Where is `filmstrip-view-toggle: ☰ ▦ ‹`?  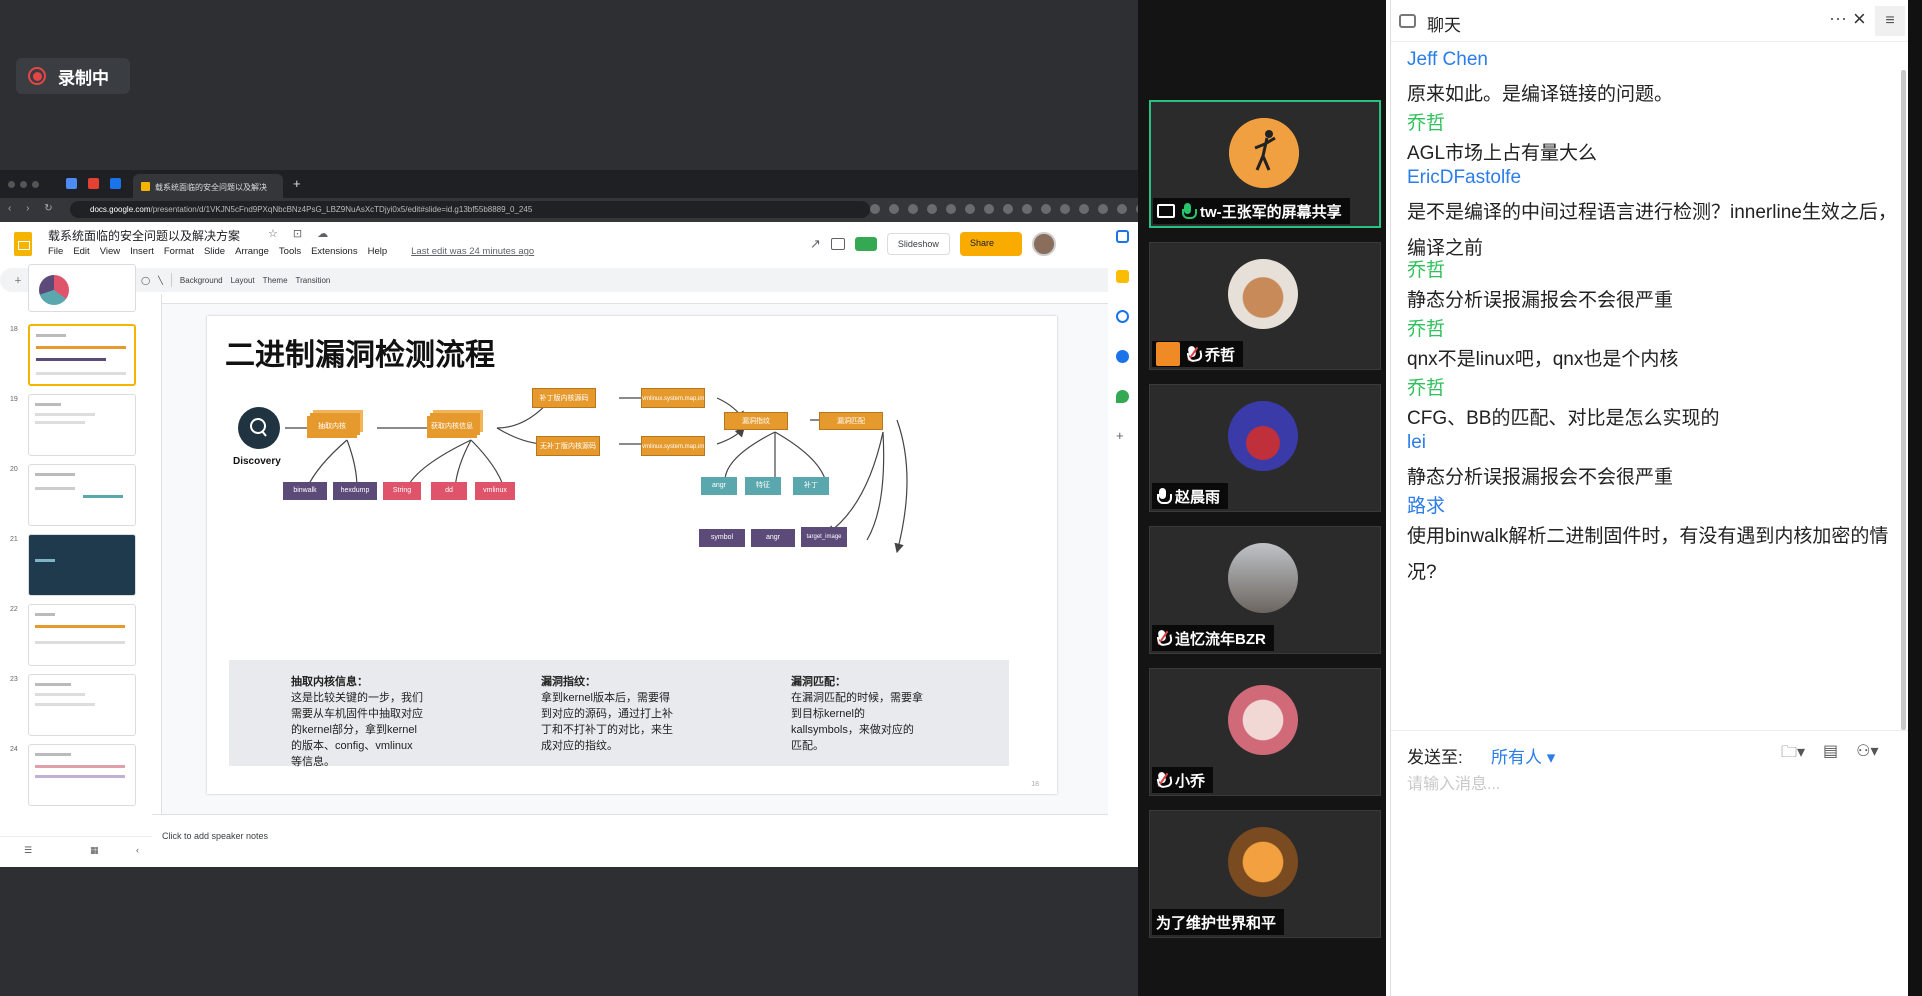 filmstrip-view-toggle: ☰ ▦ ‹ is located at coordinates (76, 851).